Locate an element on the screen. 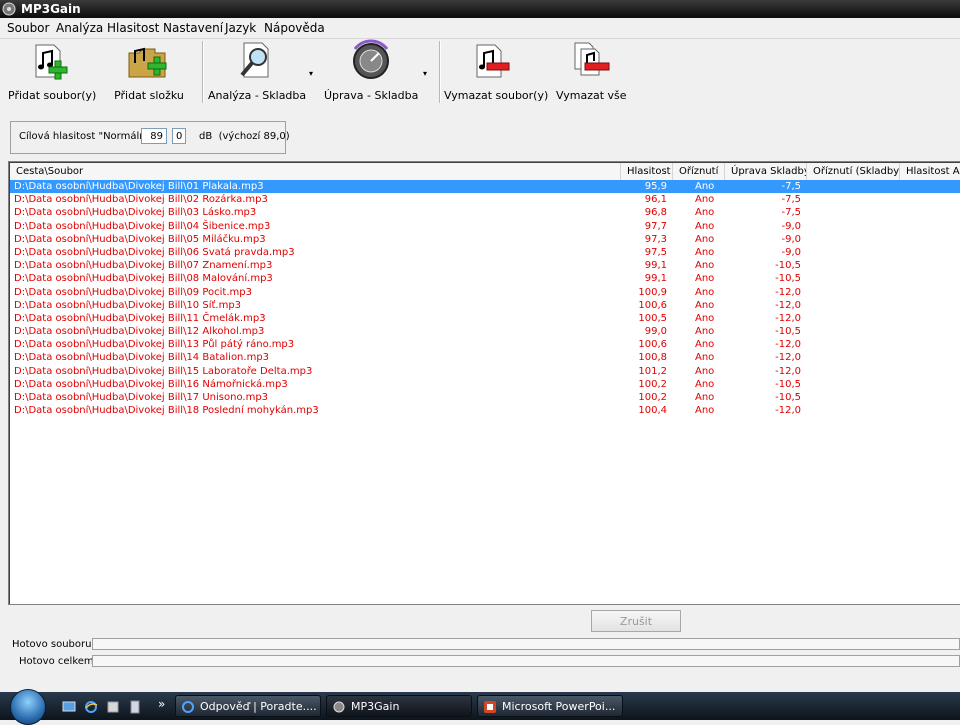 This screenshot has height=725, width=960. target-volume-integer-input: 89 is located at coordinates (154, 136).